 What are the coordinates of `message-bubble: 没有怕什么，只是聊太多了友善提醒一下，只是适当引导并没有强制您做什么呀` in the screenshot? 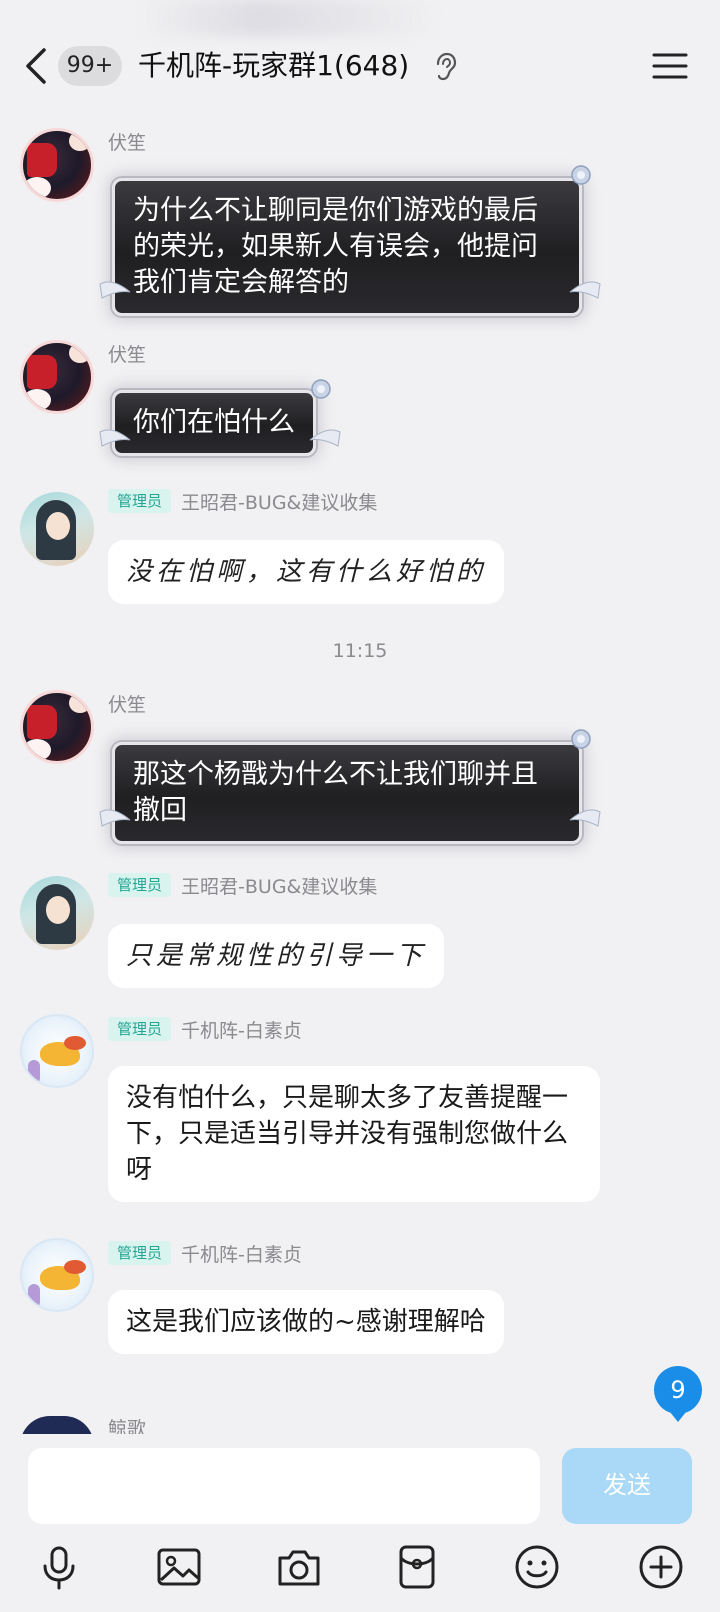 It's located at (354, 1134).